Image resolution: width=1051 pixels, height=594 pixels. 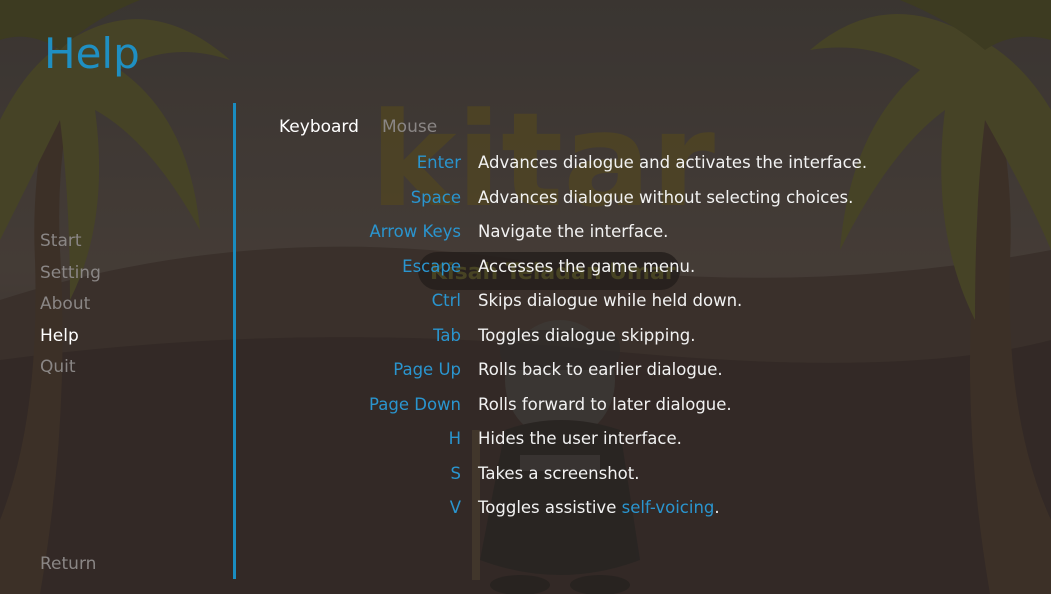 I want to click on key-label: Arrow Keys, so click(x=415, y=231).